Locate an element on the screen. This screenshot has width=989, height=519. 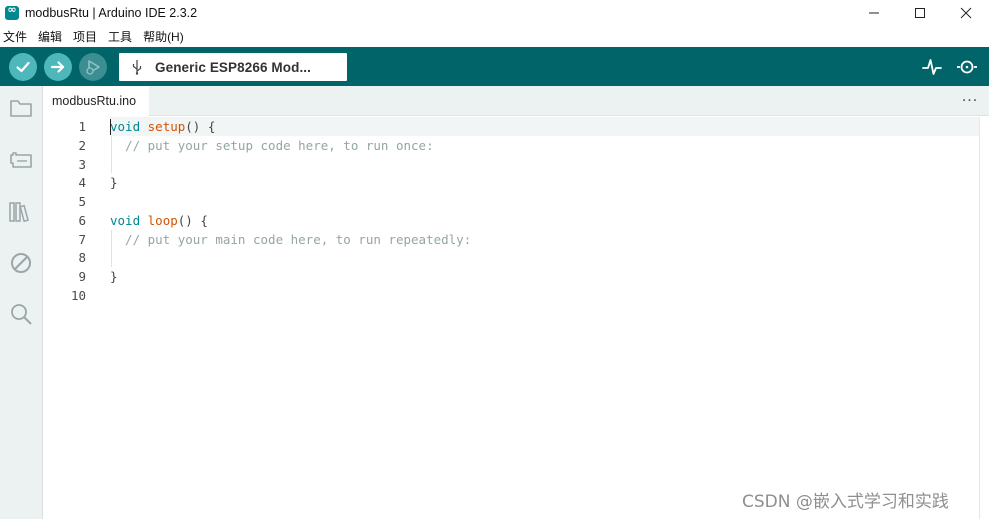
arrow-right-icon is located at coordinates (57, 67).